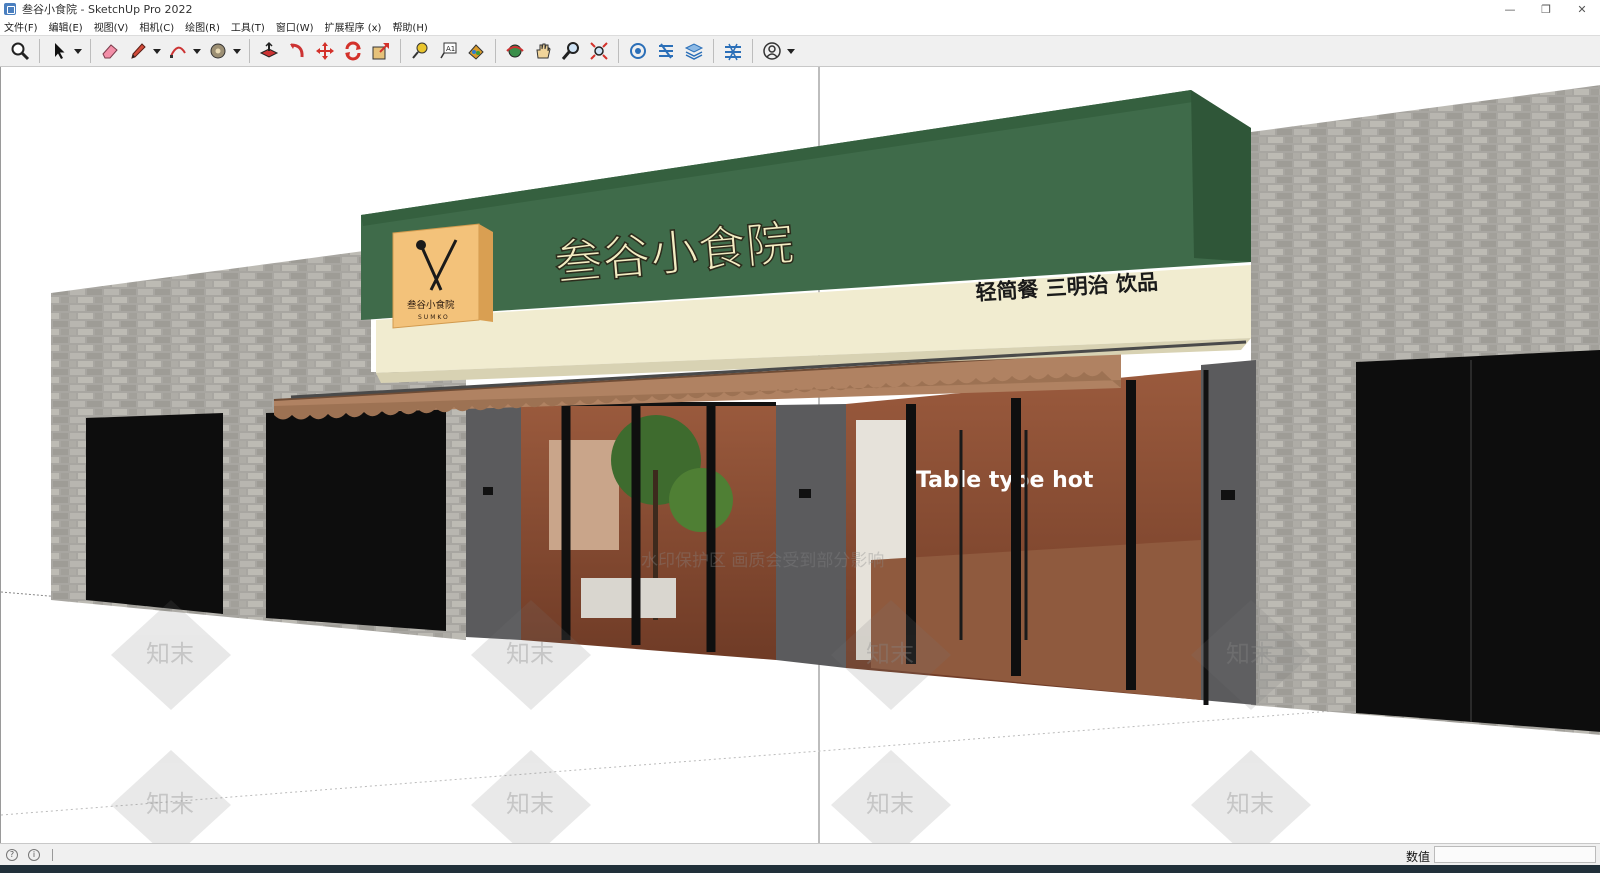  What do you see at coordinates (178, 51) in the screenshot?
I see `arc-icon` at bounding box center [178, 51].